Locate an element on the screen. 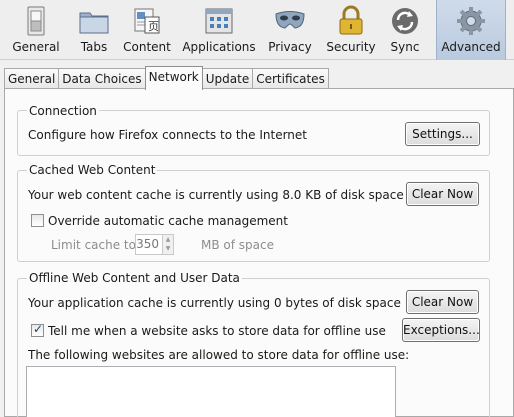 The height and width of the screenshot is (417, 514). cache-limit-spinner: ▲ ▼ is located at coordinates (168, 244).